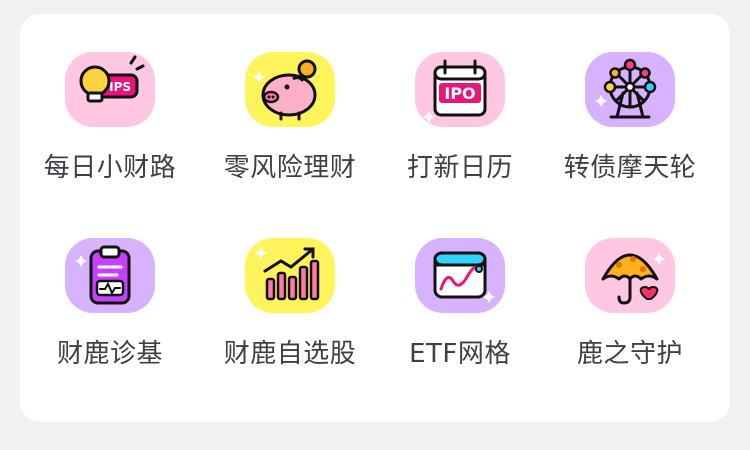 Image resolution: width=750 pixels, height=450 pixels. I want to click on entry-deer-guardian: 鹿之守护, so click(630, 285).